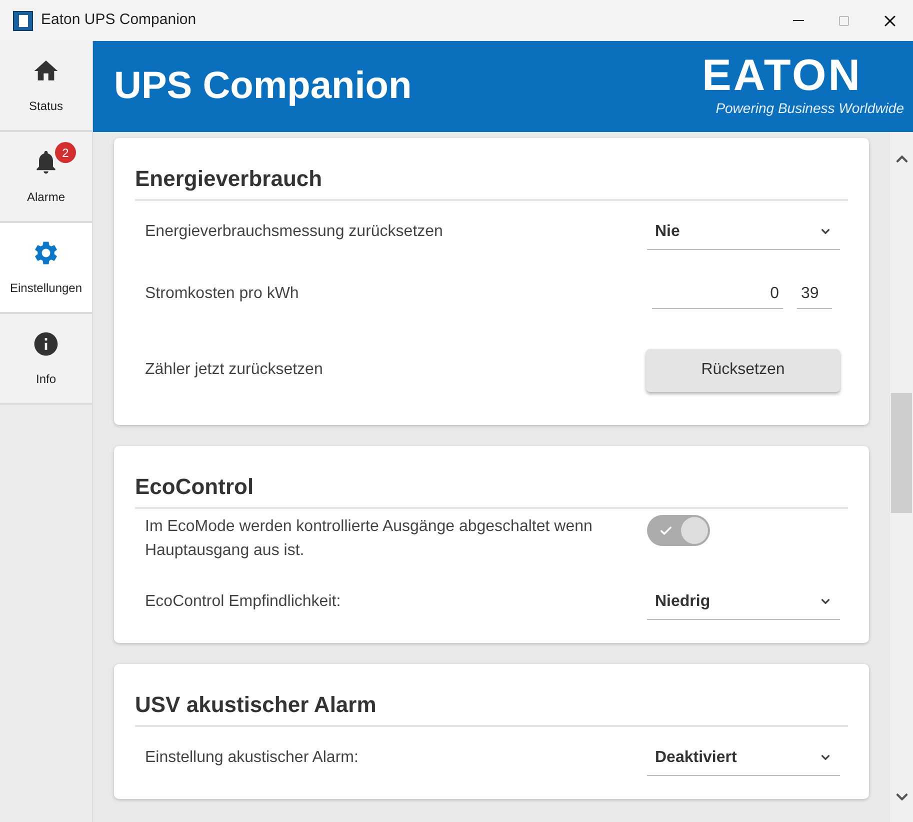  I want to click on sidebar-item: Info, so click(46, 359).